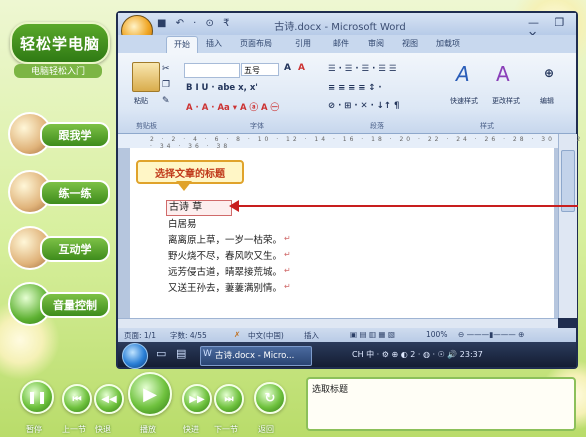 The width and height of the screenshot is (586, 437). What do you see at coordinates (464, 101) in the screenshot?
I see `quick-styles-label: 快速样式` at bounding box center [464, 101].